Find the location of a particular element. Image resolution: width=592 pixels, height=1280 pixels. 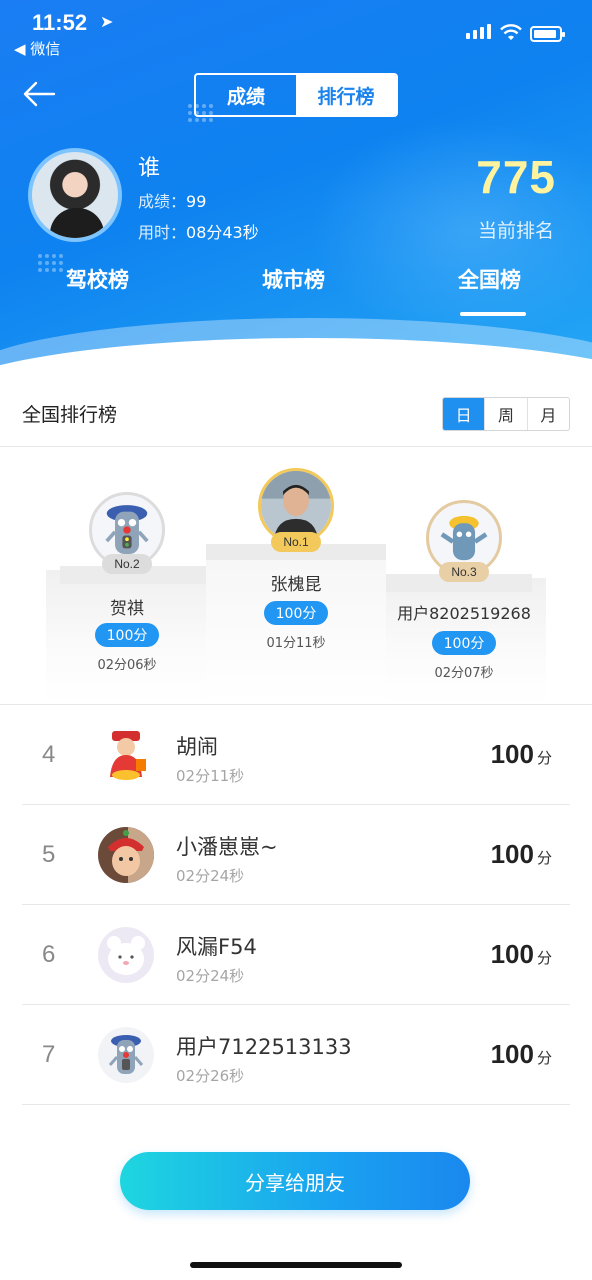

period-week: 周 is located at coordinates (505, 414).